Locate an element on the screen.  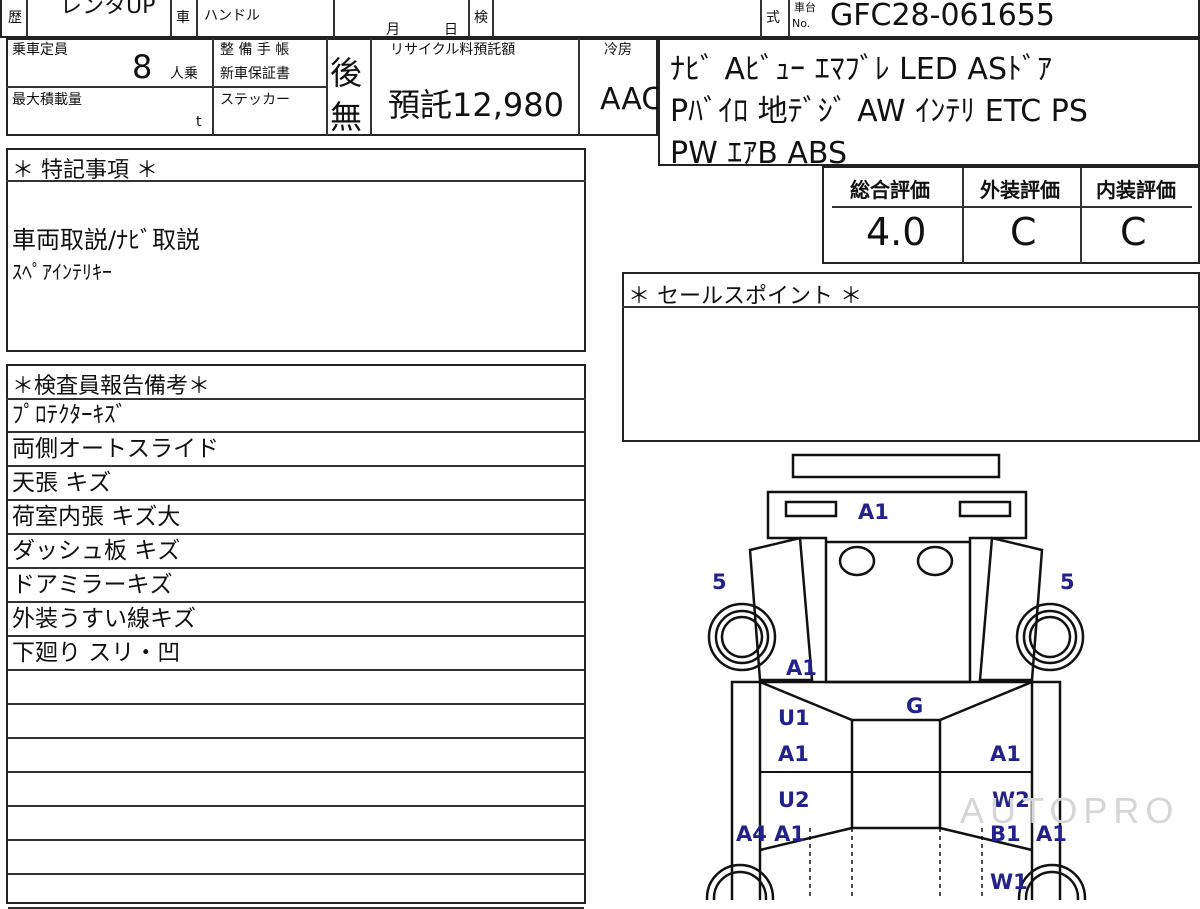
ac-value: AAC is located at coordinates (631, 99).